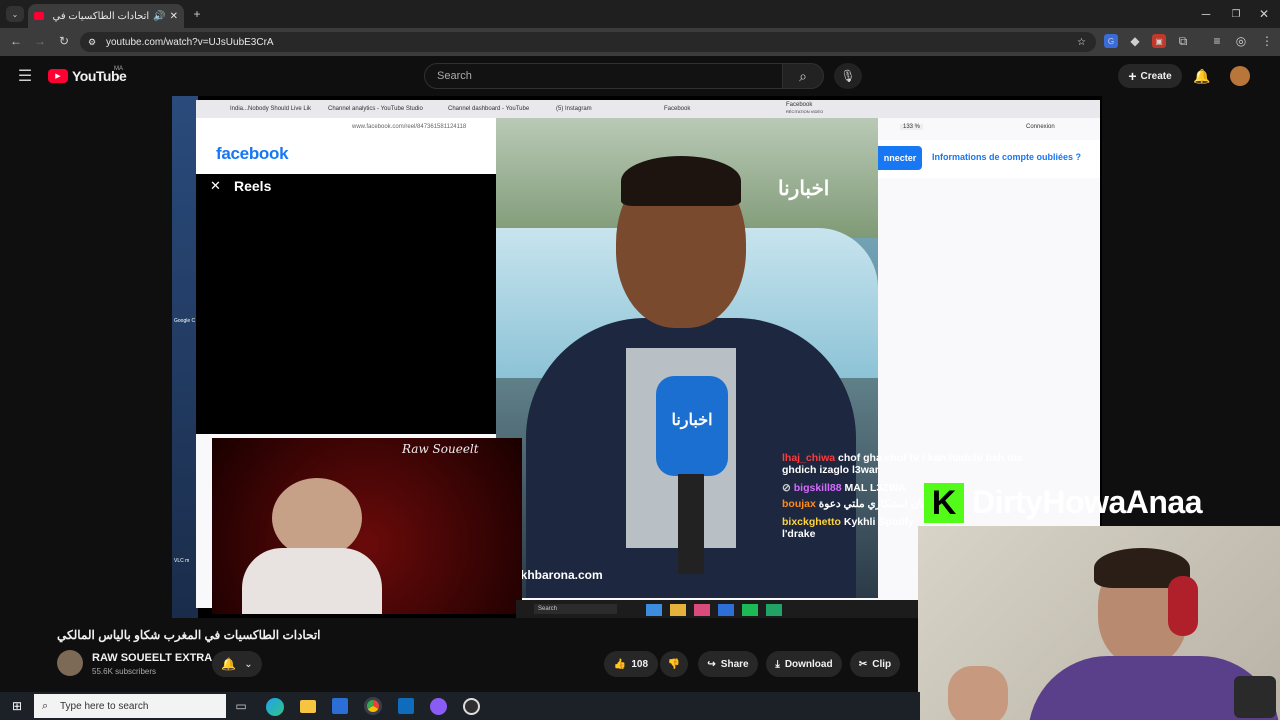 The height and width of the screenshot is (720, 1280). I want to click on download-button: ⤓ Download, so click(804, 664).